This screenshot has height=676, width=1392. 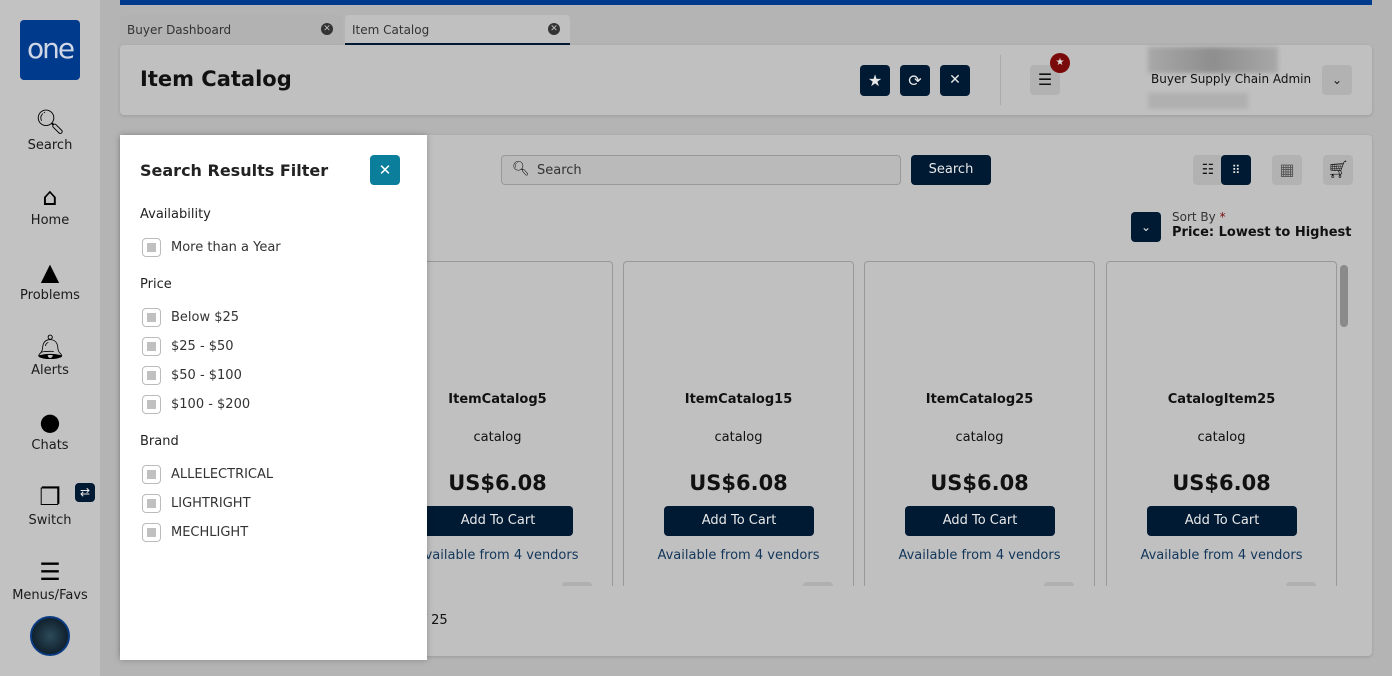 I want to click on star-icon: ★, so click(x=875, y=80).